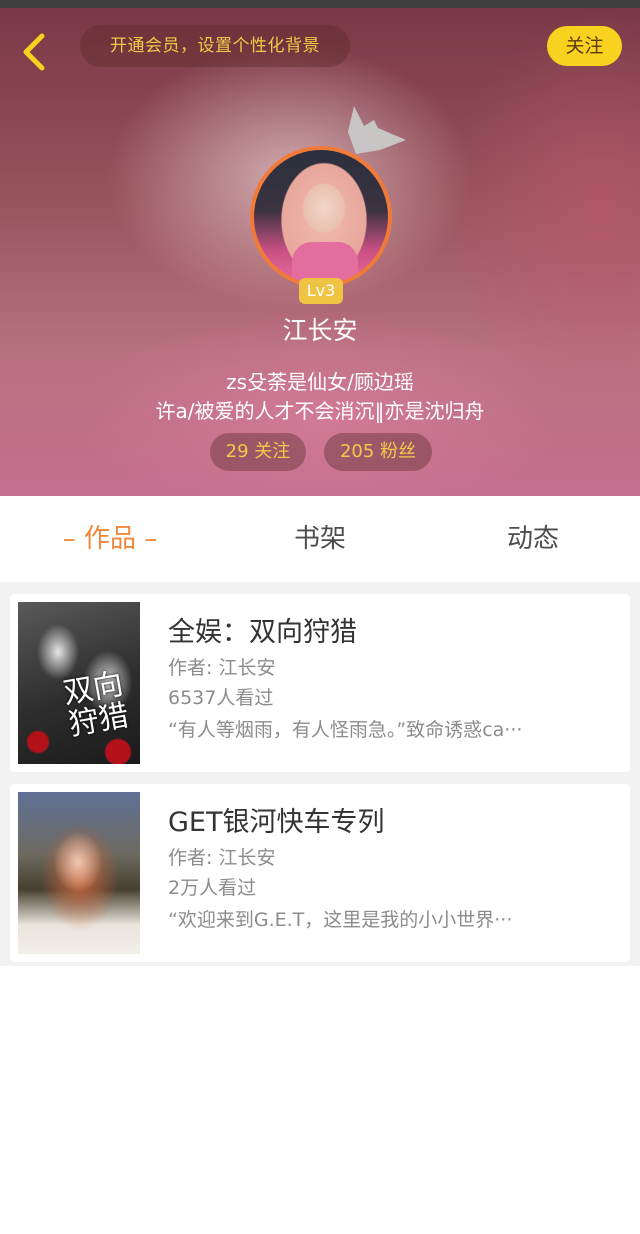  I want to click on crown-icon, so click(377, 130).